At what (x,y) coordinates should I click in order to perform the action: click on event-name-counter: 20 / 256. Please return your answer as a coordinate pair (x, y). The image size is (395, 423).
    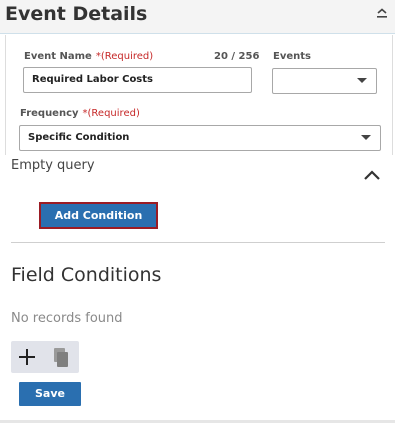
    Looking at the image, I should click on (237, 56).